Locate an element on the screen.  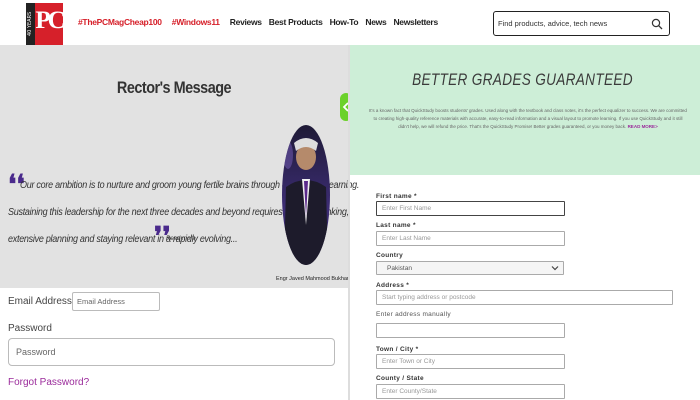
rector-title: Rector's Message is located at coordinates (174, 87).